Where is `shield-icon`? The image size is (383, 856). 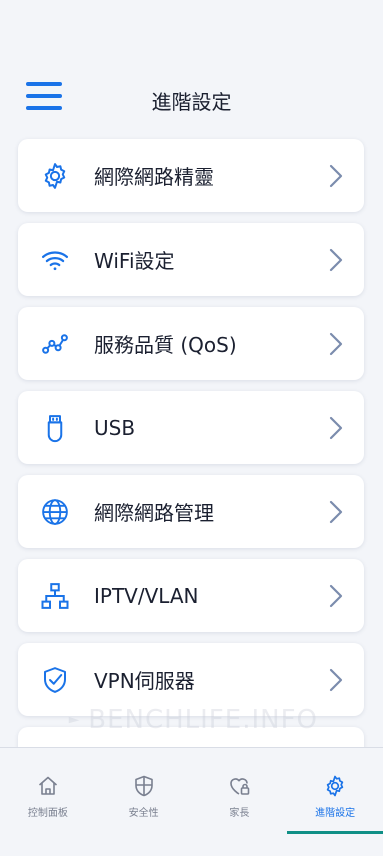 shield-icon is located at coordinates (143, 786).